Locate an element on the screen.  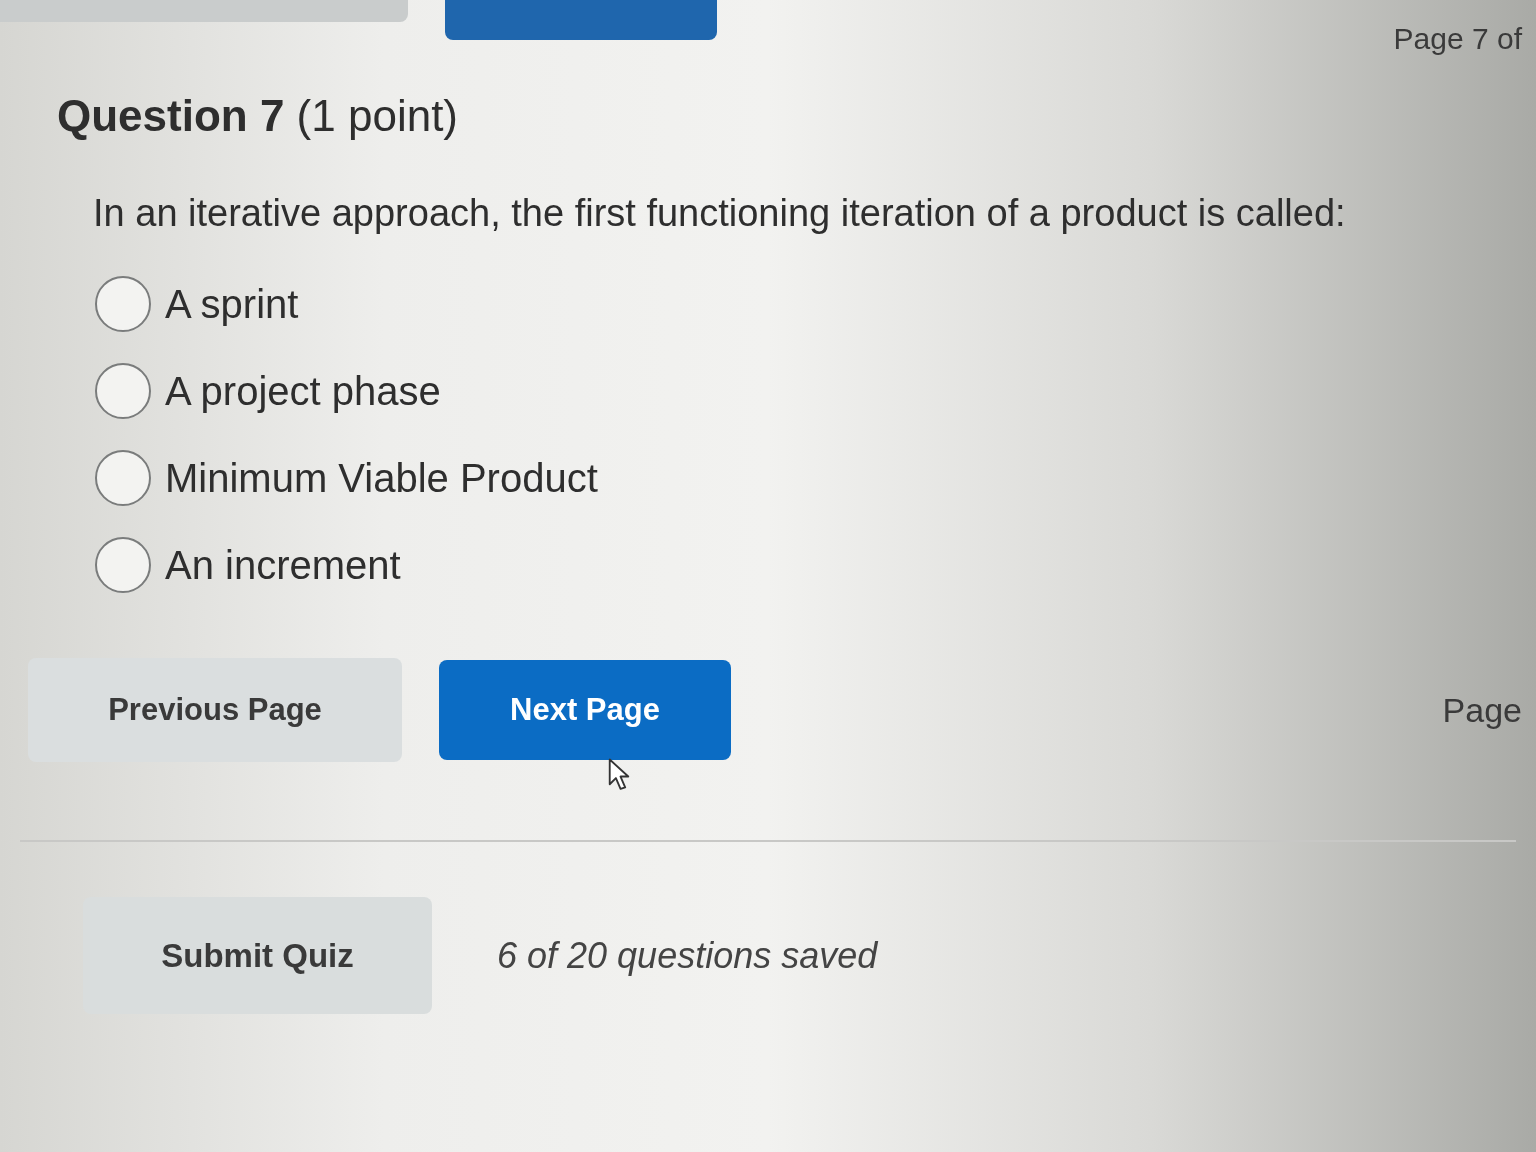
option-label: An increment is located at coordinates (283, 565).